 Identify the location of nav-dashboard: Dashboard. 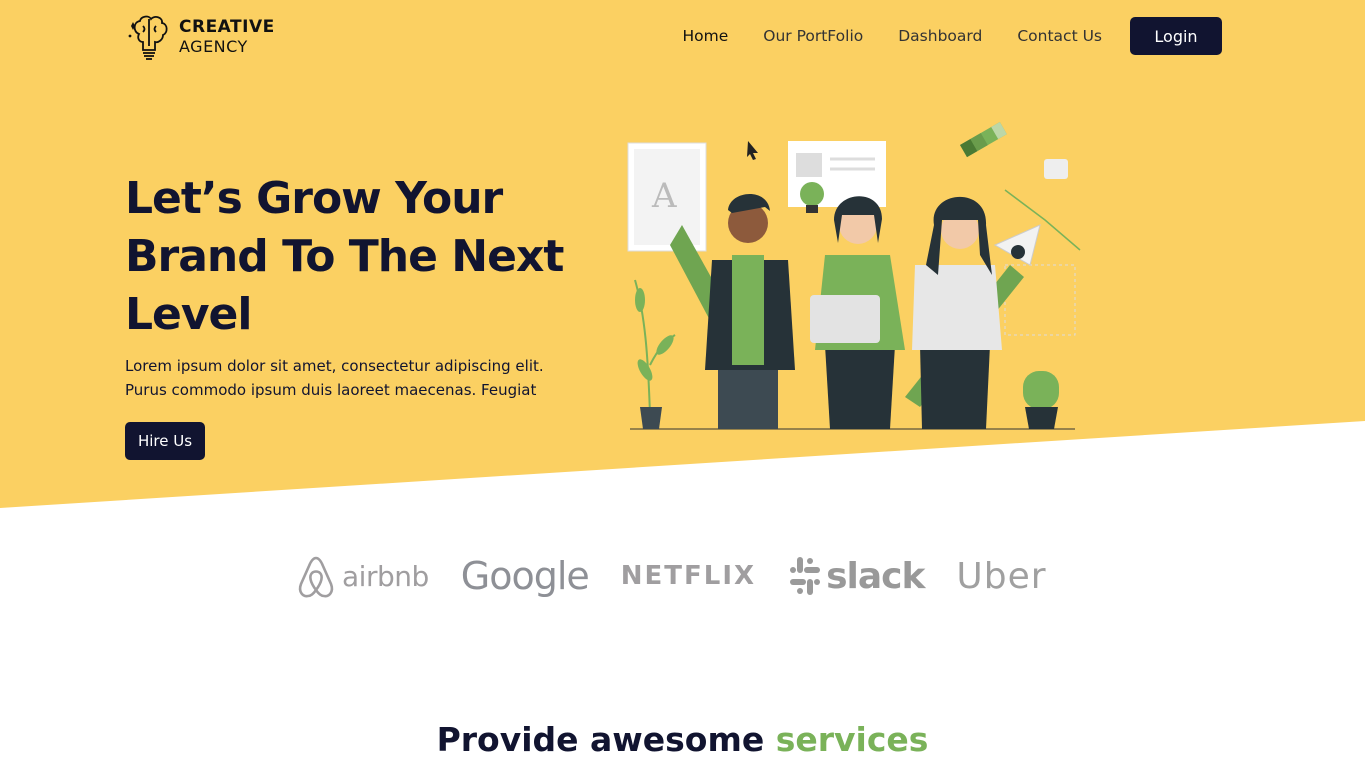
(940, 36).